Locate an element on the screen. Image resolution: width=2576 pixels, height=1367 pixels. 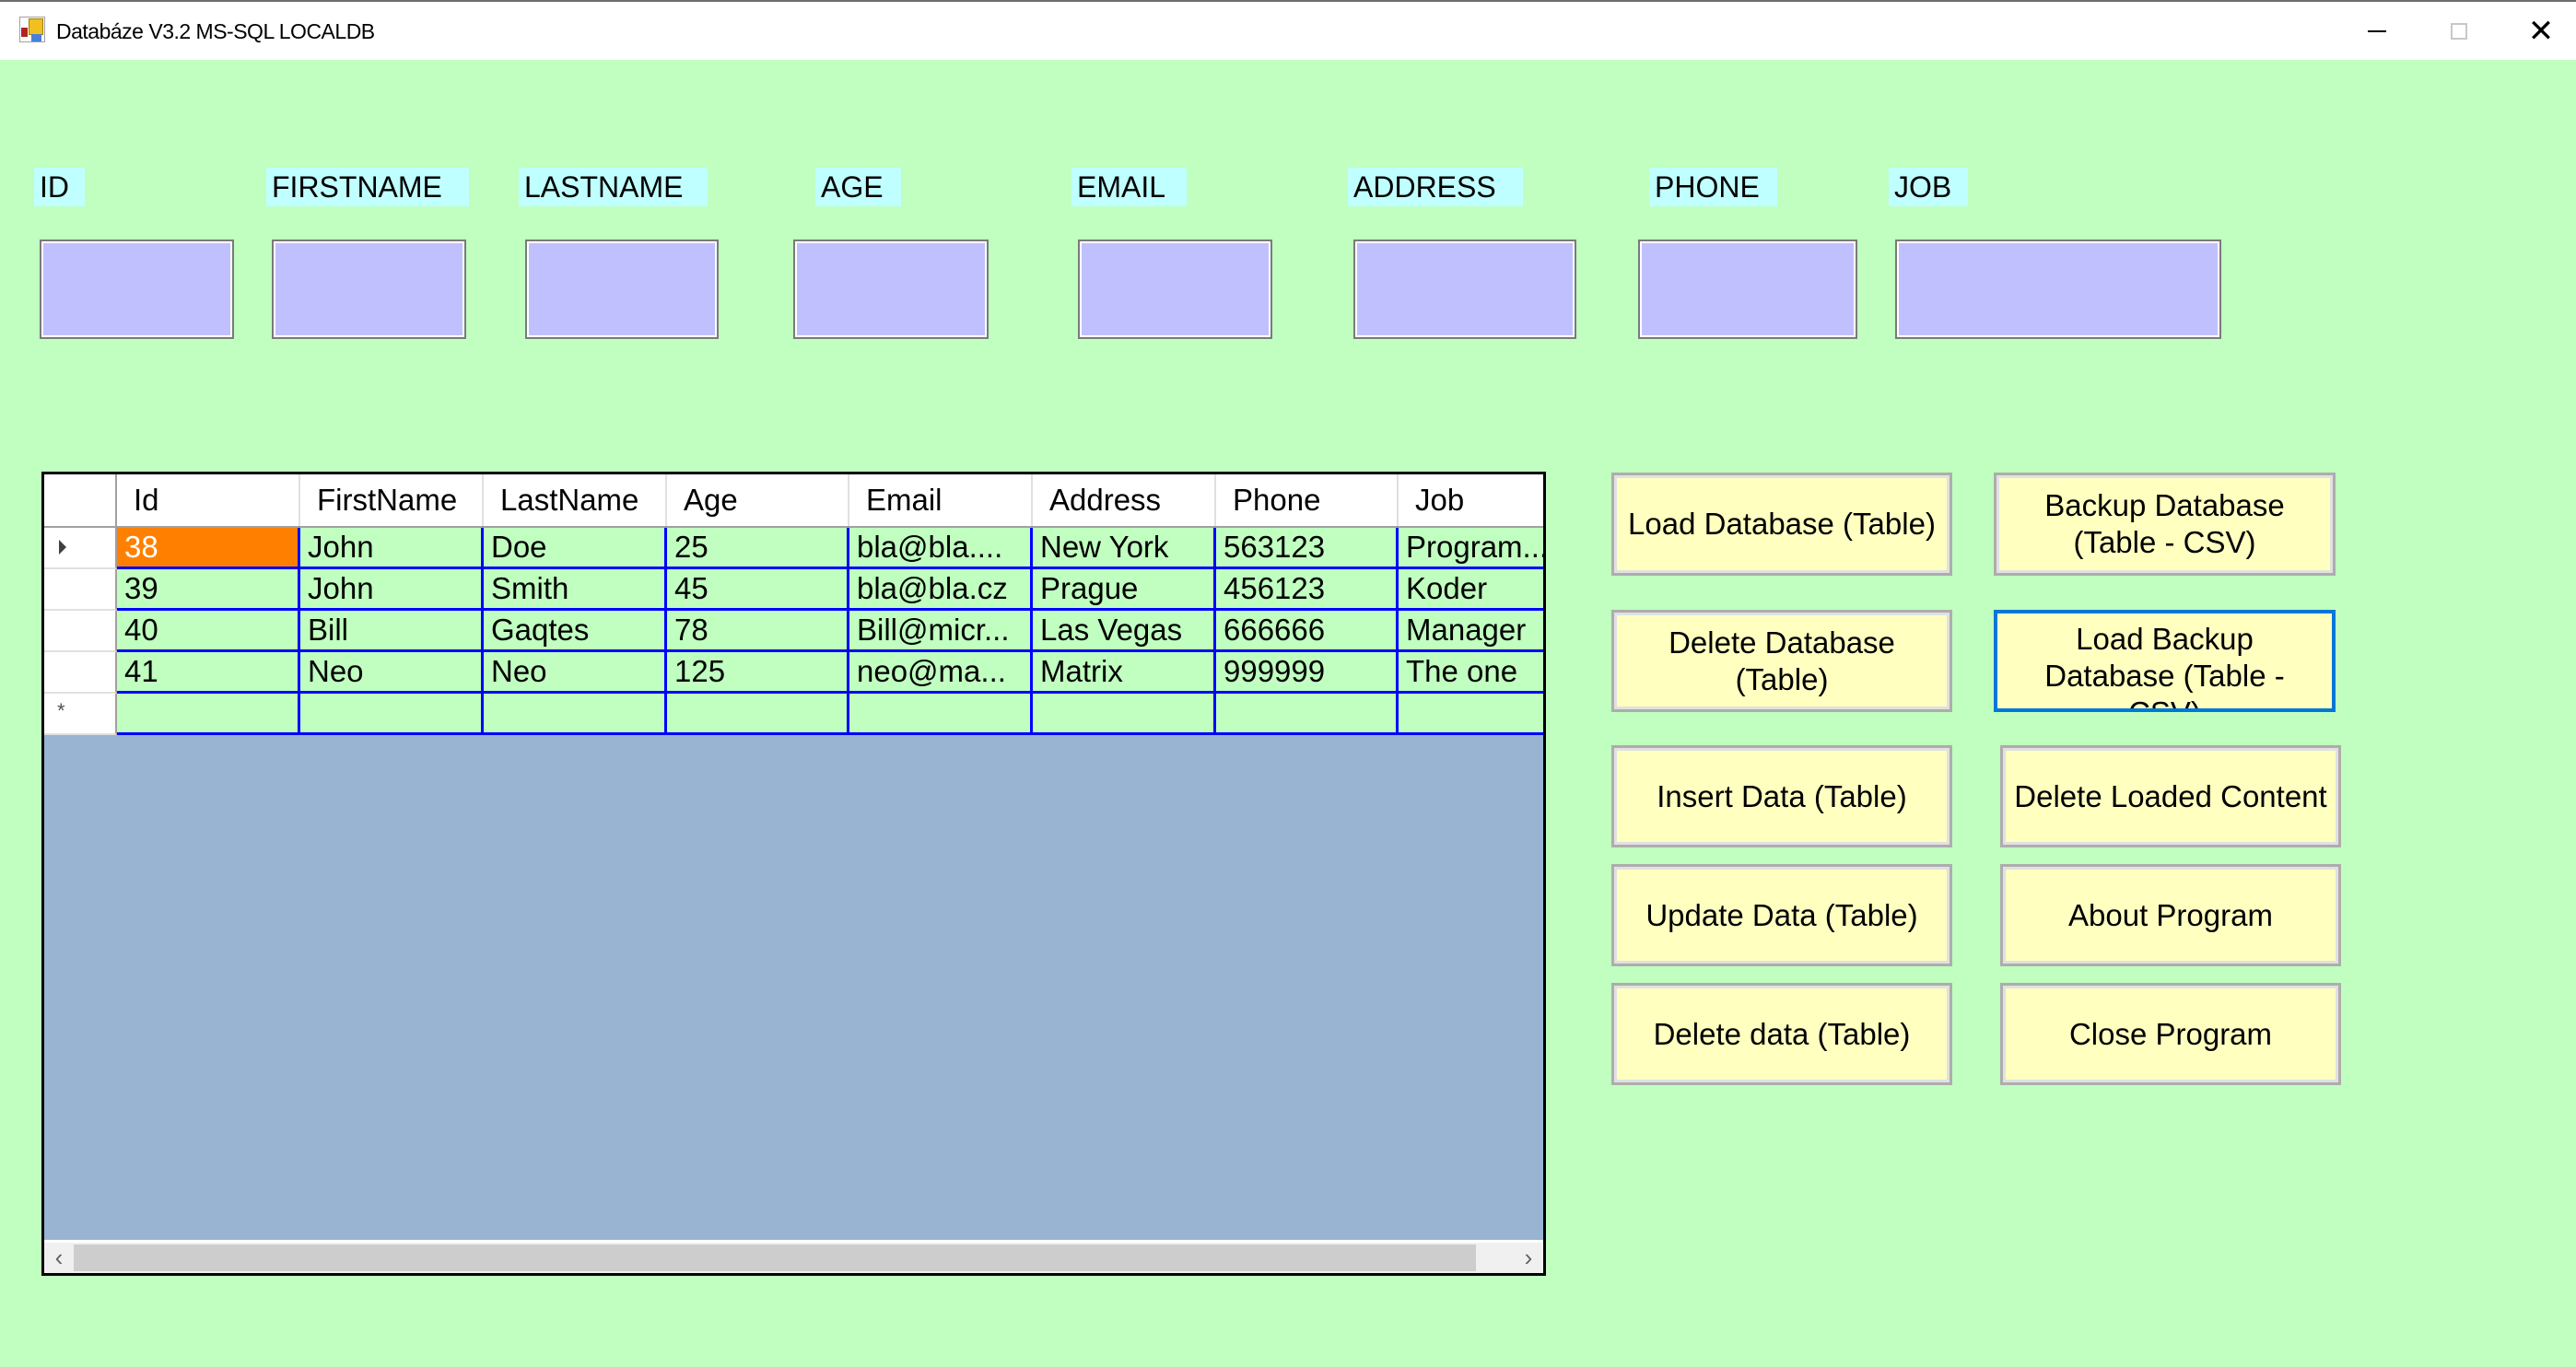
label-firstname: FIRSTNAME is located at coordinates (367, 187).